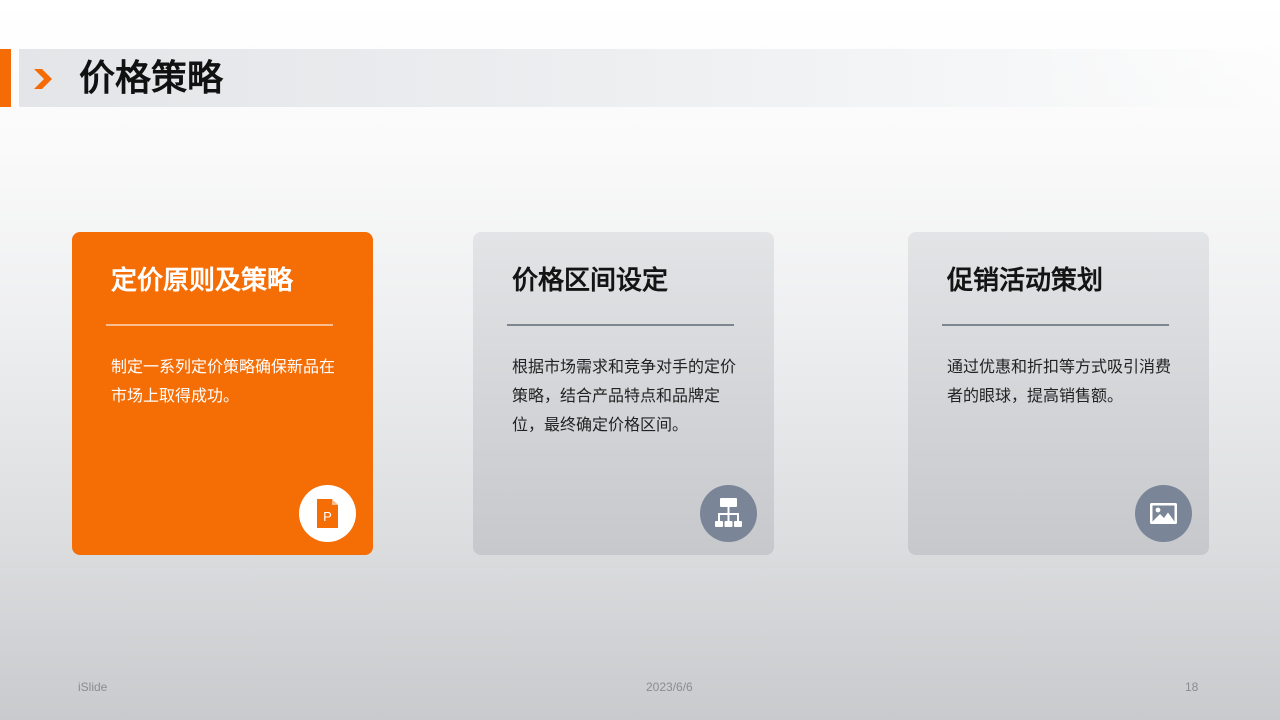 The image size is (1280, 720). Describe the element at coordinates (1059, 381) in the screenshot. I see `card-description: 通过优惠和折扣等方式吸引消费者的眼球，提高销售额。` at that location.